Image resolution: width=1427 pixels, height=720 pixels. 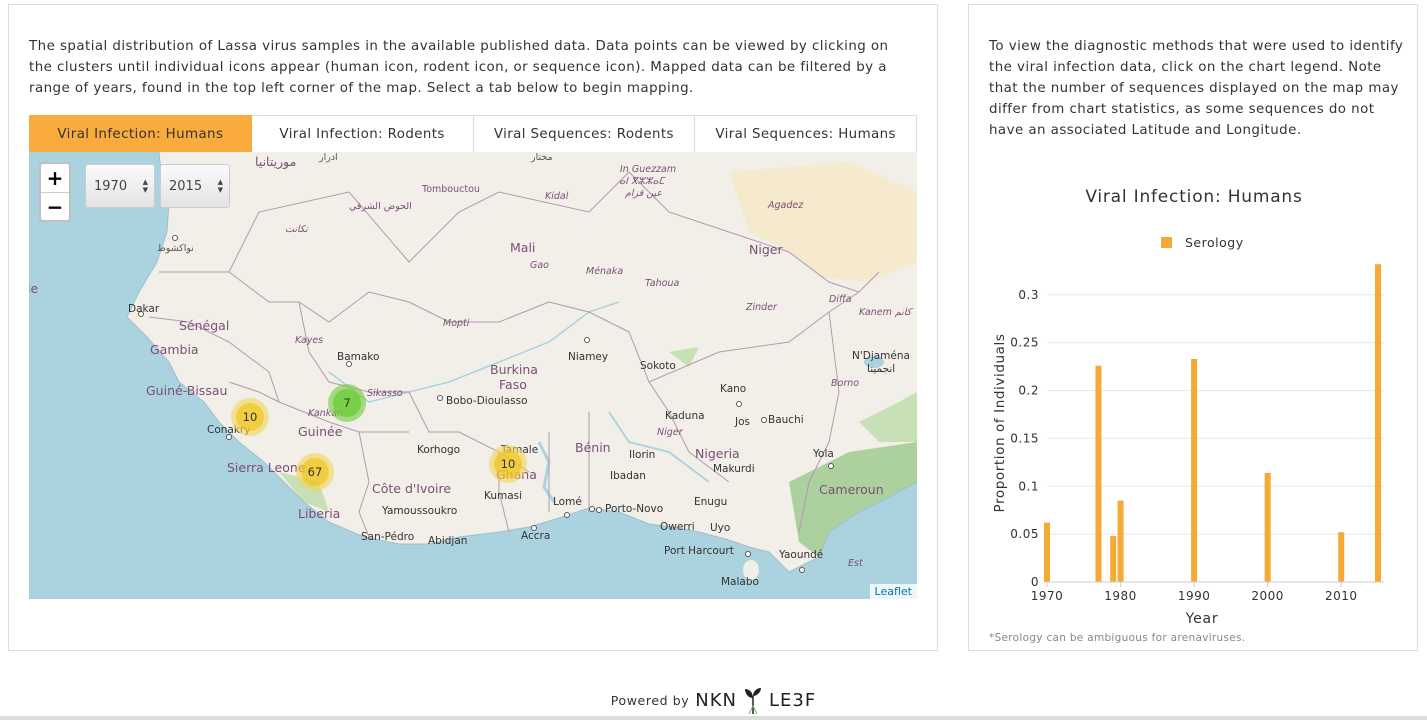 I want to click on map-label-kano: Kano, so click(x=733, y=389).